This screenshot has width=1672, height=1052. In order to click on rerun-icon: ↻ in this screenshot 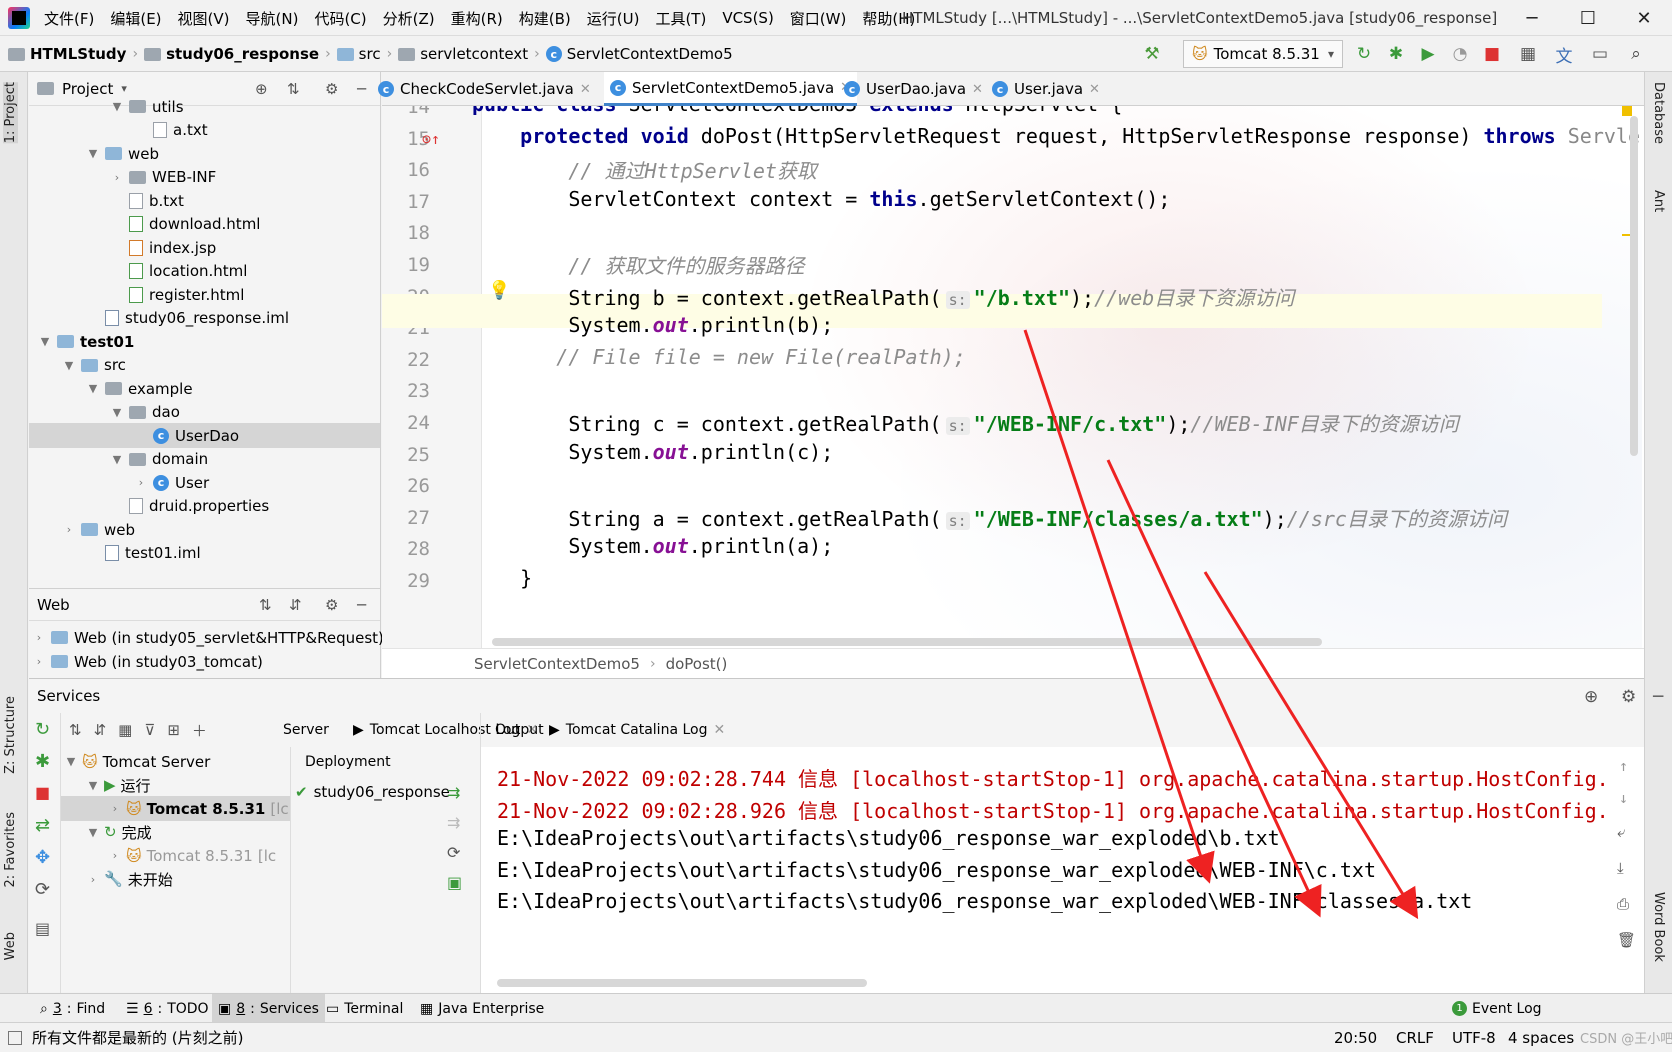, I will do `click(1364, 54)`.